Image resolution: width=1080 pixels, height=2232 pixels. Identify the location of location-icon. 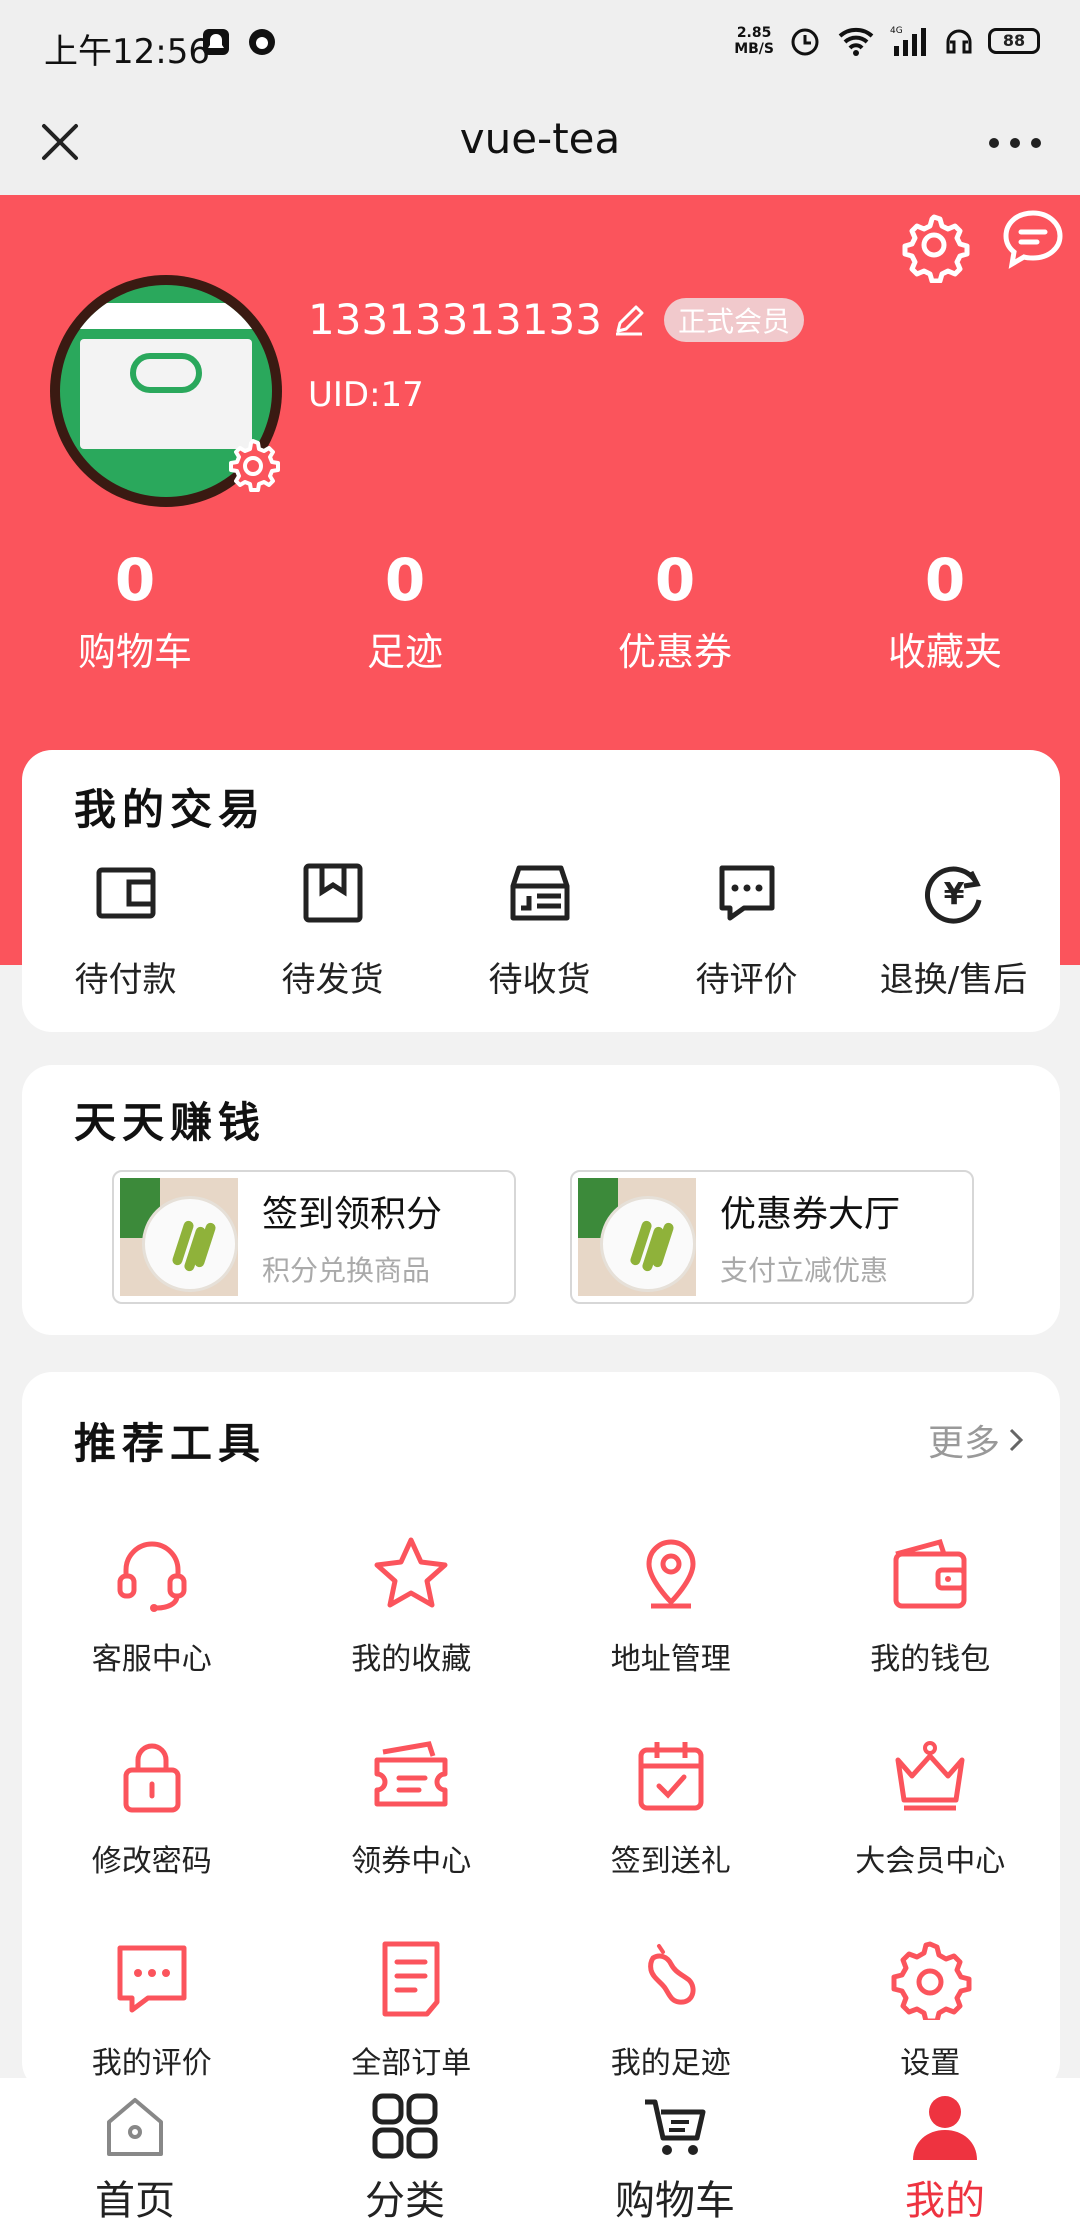
(671, 1574).